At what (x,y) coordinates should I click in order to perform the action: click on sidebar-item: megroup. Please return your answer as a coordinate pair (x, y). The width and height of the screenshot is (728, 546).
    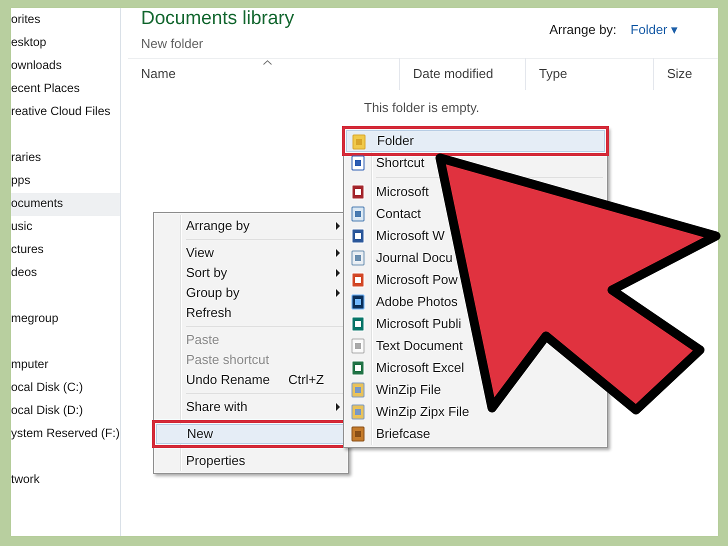
    Looking at the image, I should click on (65, 319).